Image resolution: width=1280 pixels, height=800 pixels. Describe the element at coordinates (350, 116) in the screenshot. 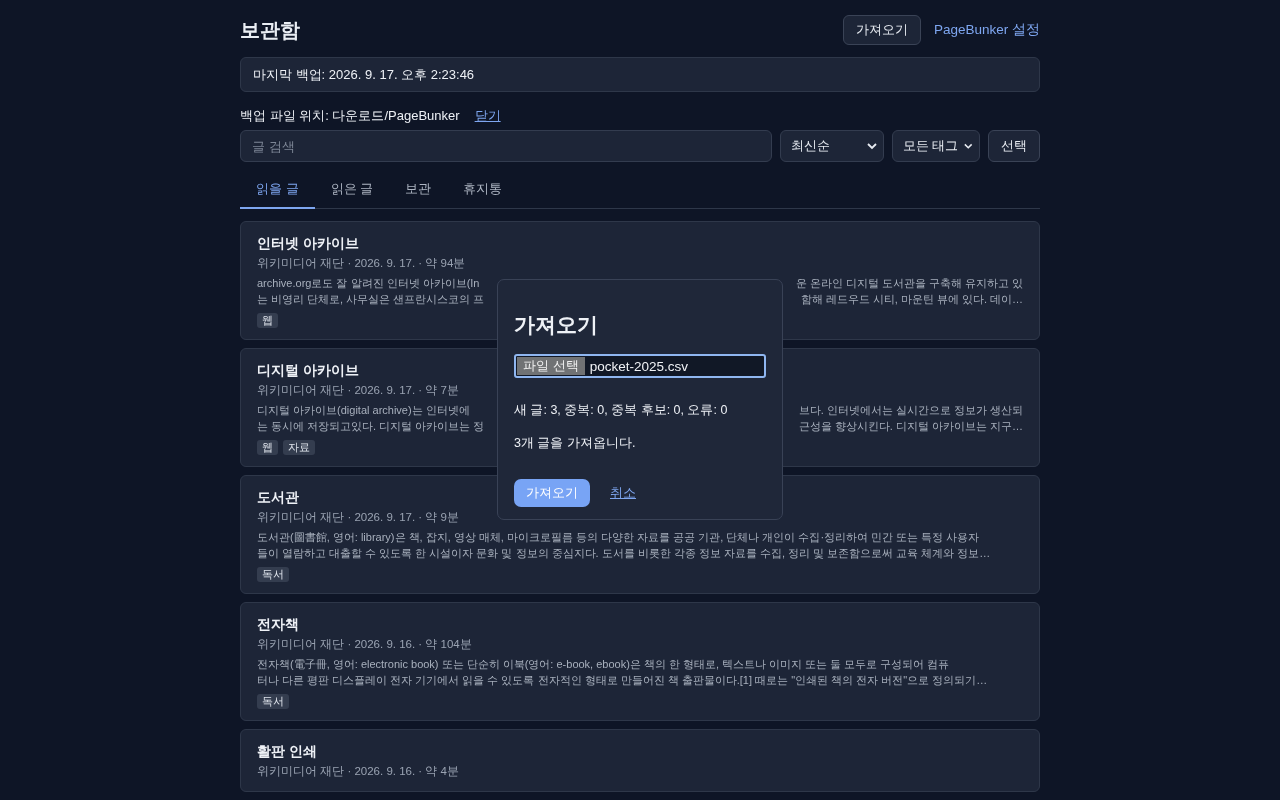

I see `backup-location: 백업 파일 위치: 다운로드/PageBunker` at that location.